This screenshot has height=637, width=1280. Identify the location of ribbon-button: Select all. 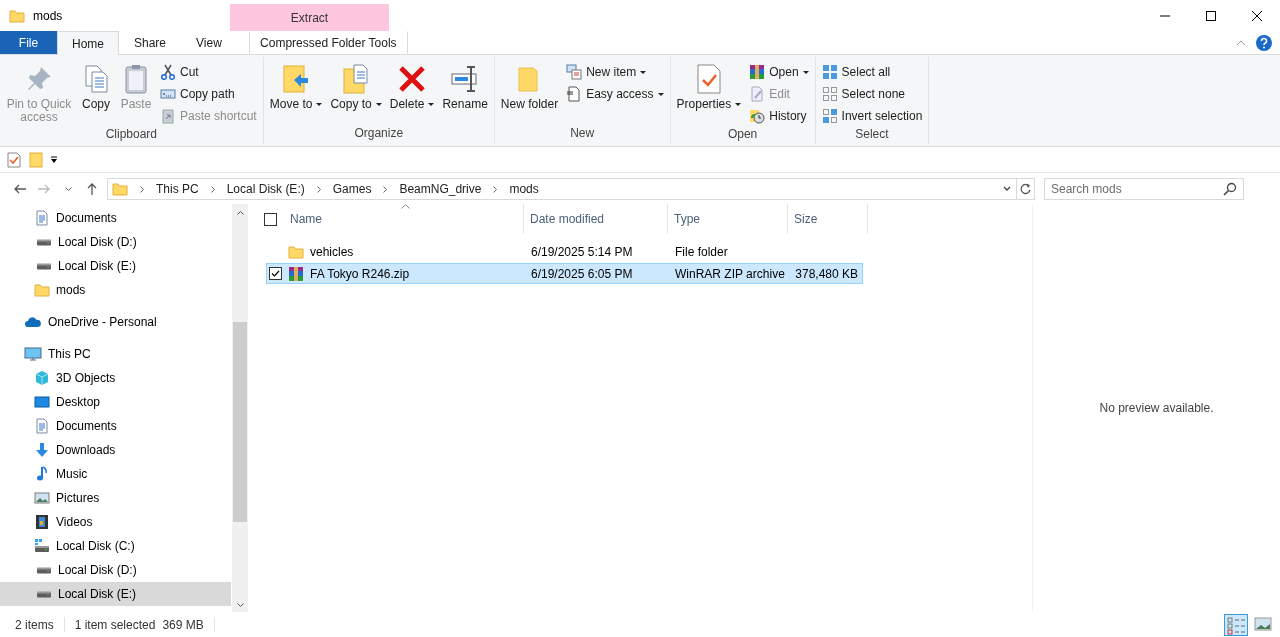
(872, 72).